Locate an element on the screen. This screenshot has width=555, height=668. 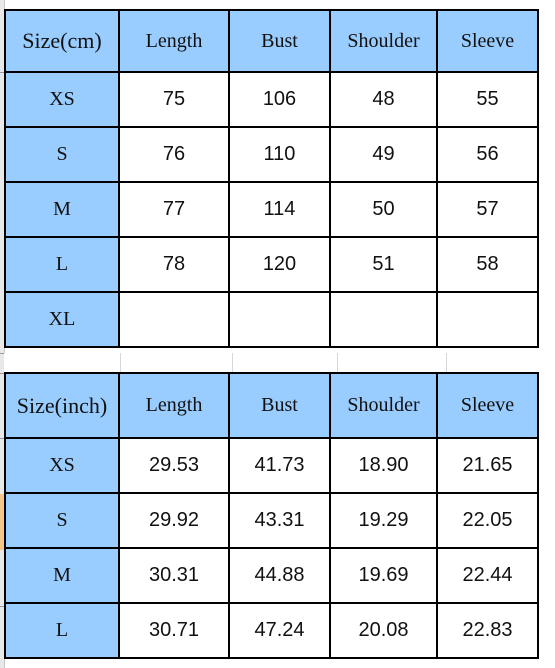
table-row: M 77 114 50 57 is located at coordinates (271, 209).